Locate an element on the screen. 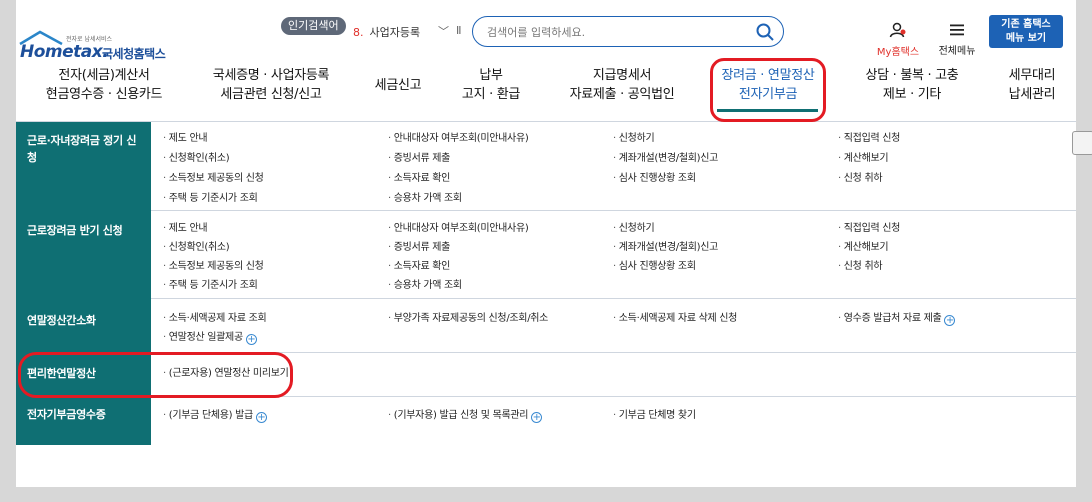 This screenshot has height=502, width=1092. nav-item-line2: 제보 · 기타 is located at coordinates (912, 94).